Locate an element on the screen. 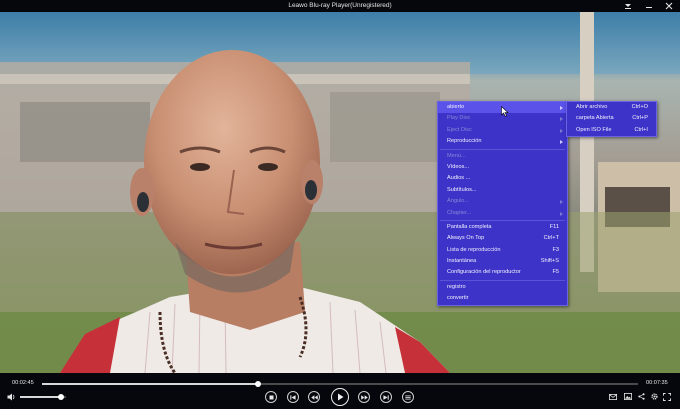 This screenshot has height=409, width=680. playlist-button is located at coordinates (408, 397).